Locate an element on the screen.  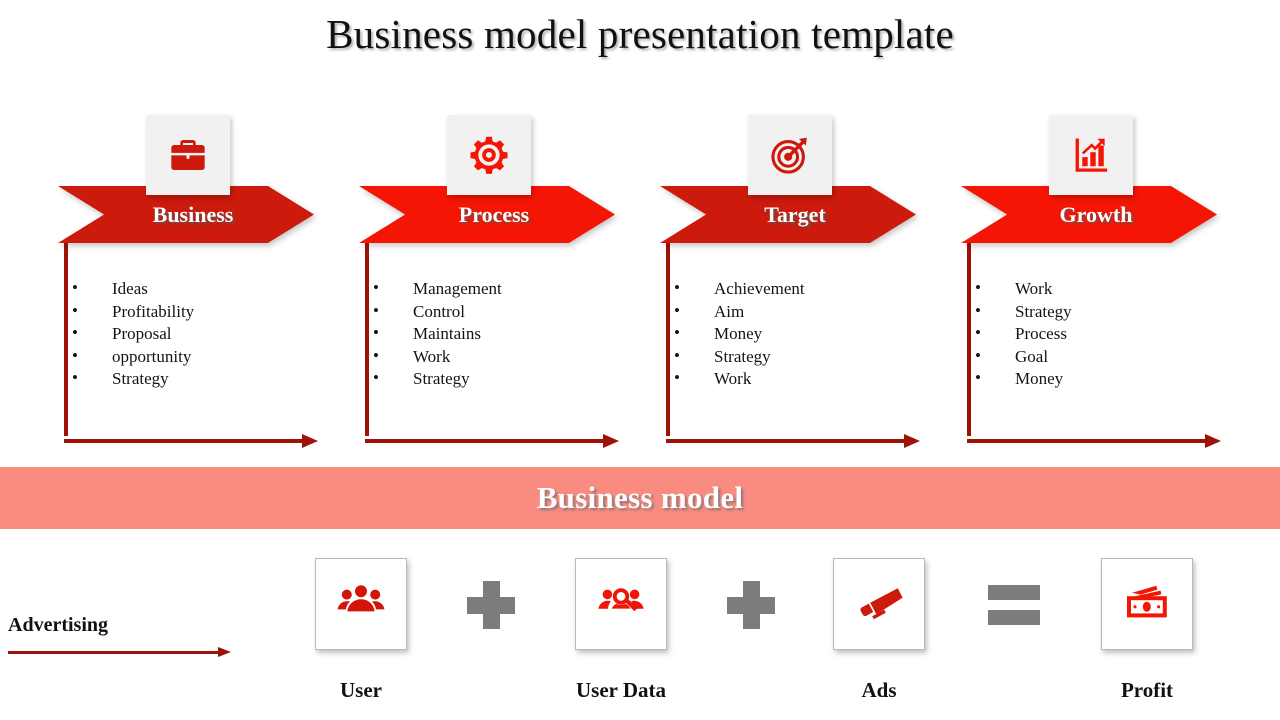
advertising-label: Advertising is located at coordinates (58, 625).